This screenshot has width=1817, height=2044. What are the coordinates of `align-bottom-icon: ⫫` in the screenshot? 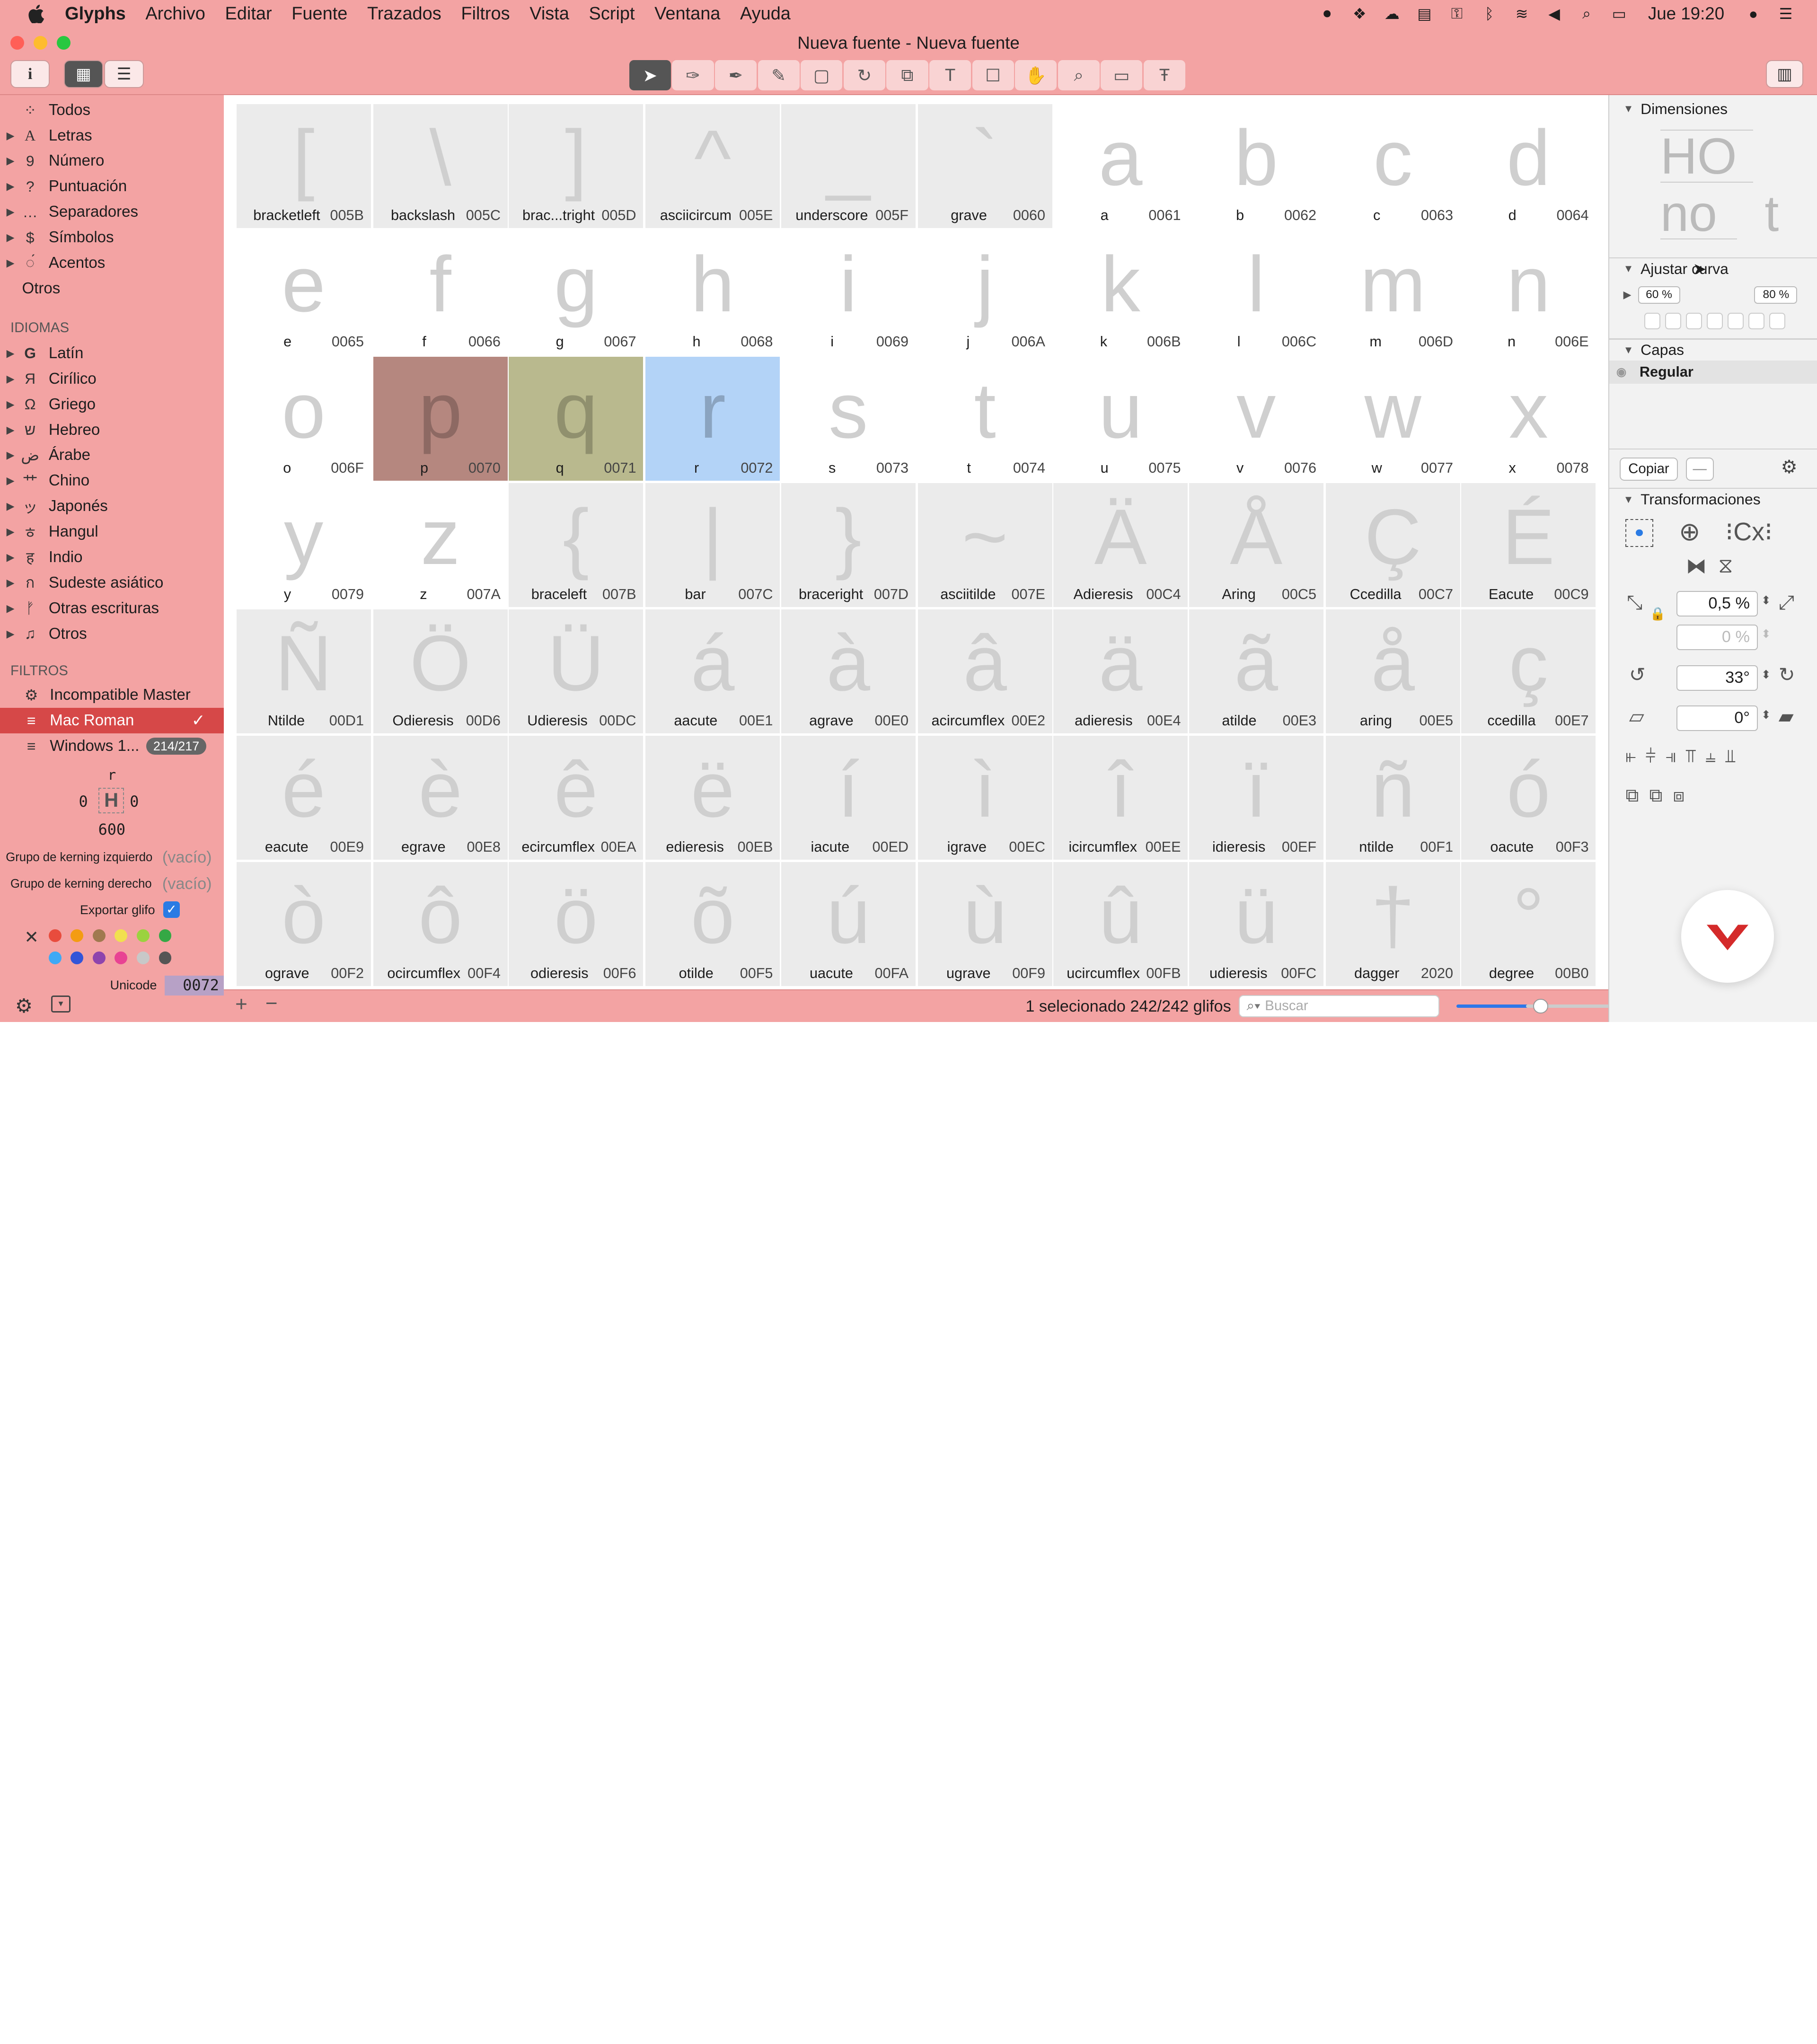 It's located at (1730, 756).